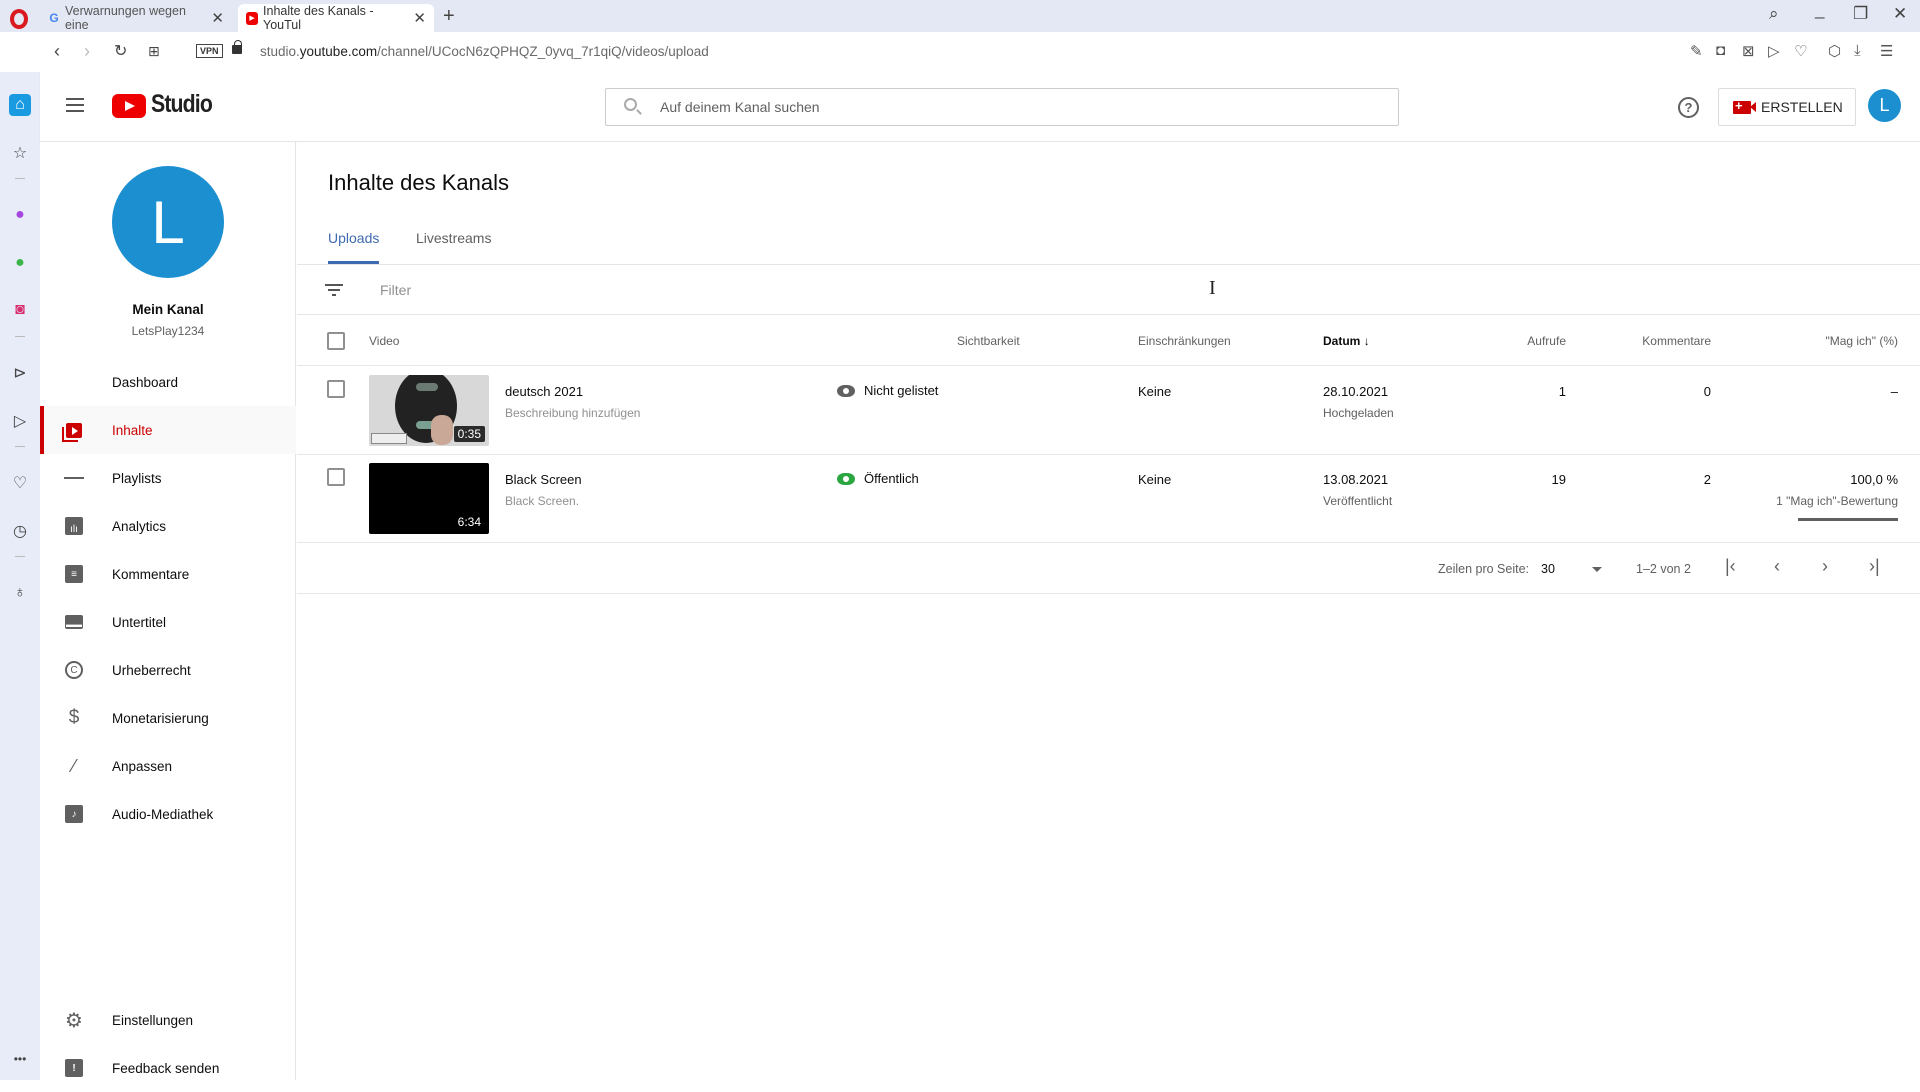 The image size is (1920, 1092). Describe the element at coordinates (887, 390) in the screenshot. I see `visibility-dropdown: Nicht gelistet` at that location.